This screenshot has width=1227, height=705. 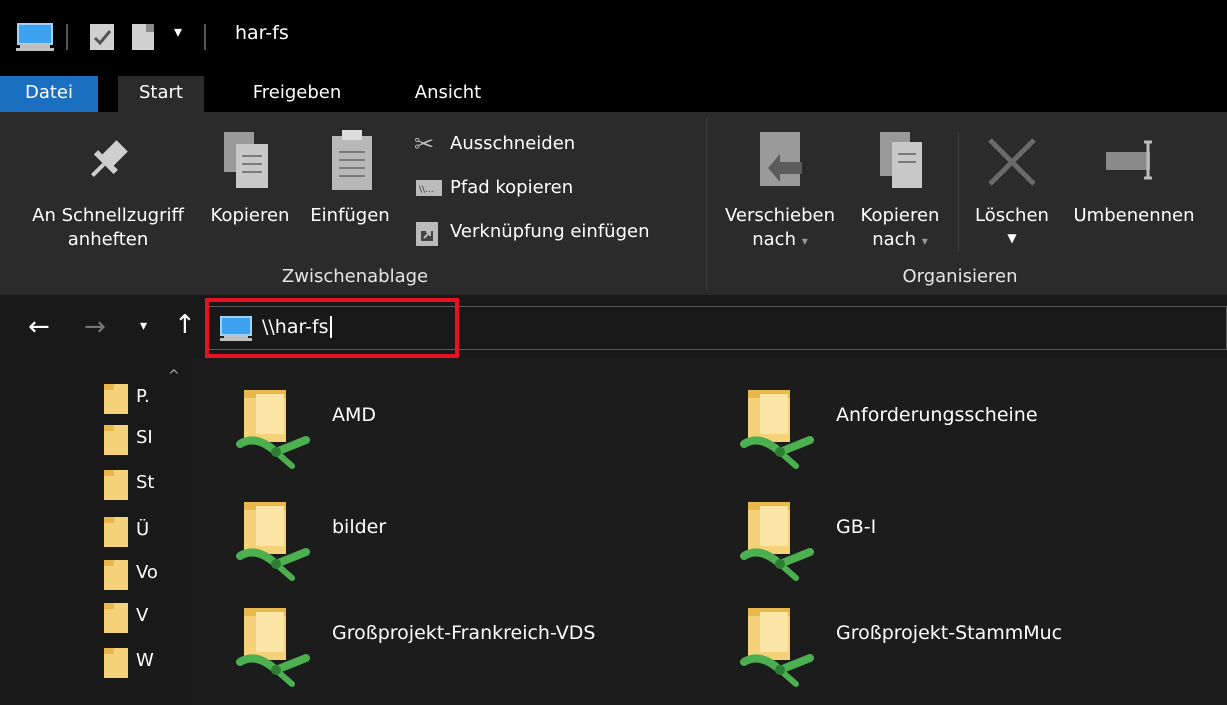 I want to click on network-share-item: Großprojekt-Frankreich-VDS, so click(x=471, y=644).